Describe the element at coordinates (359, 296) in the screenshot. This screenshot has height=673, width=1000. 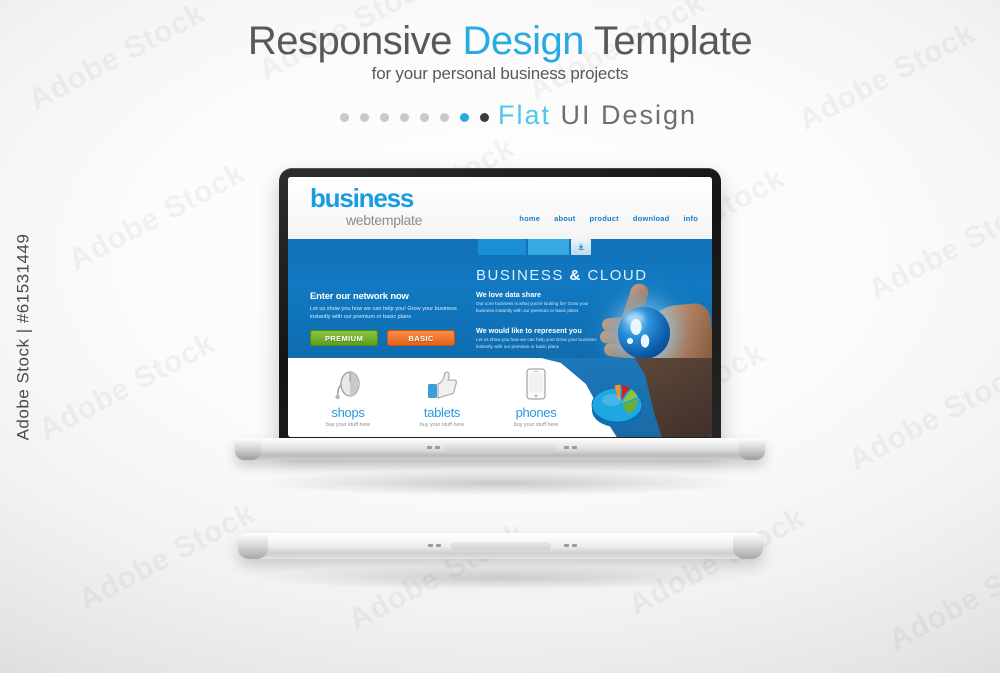
I see `hero-left-heading: Enter our network now` at that location.